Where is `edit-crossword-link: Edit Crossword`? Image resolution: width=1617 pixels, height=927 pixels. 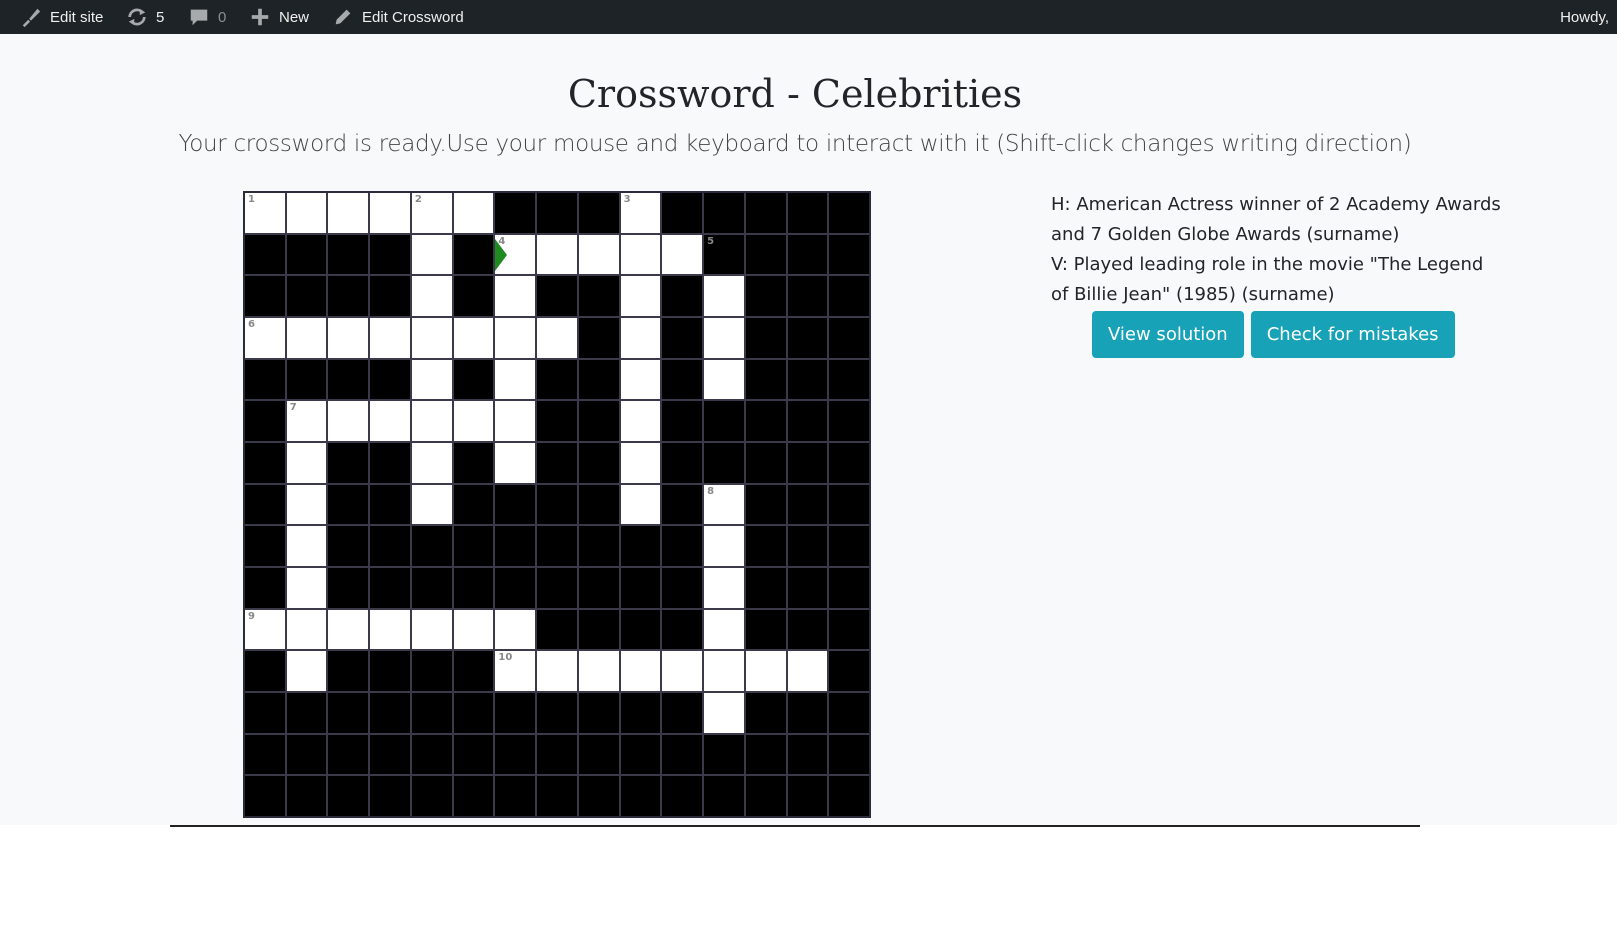
edit-crossword-link: Edit Crossword is located at coordinates (398, 17).